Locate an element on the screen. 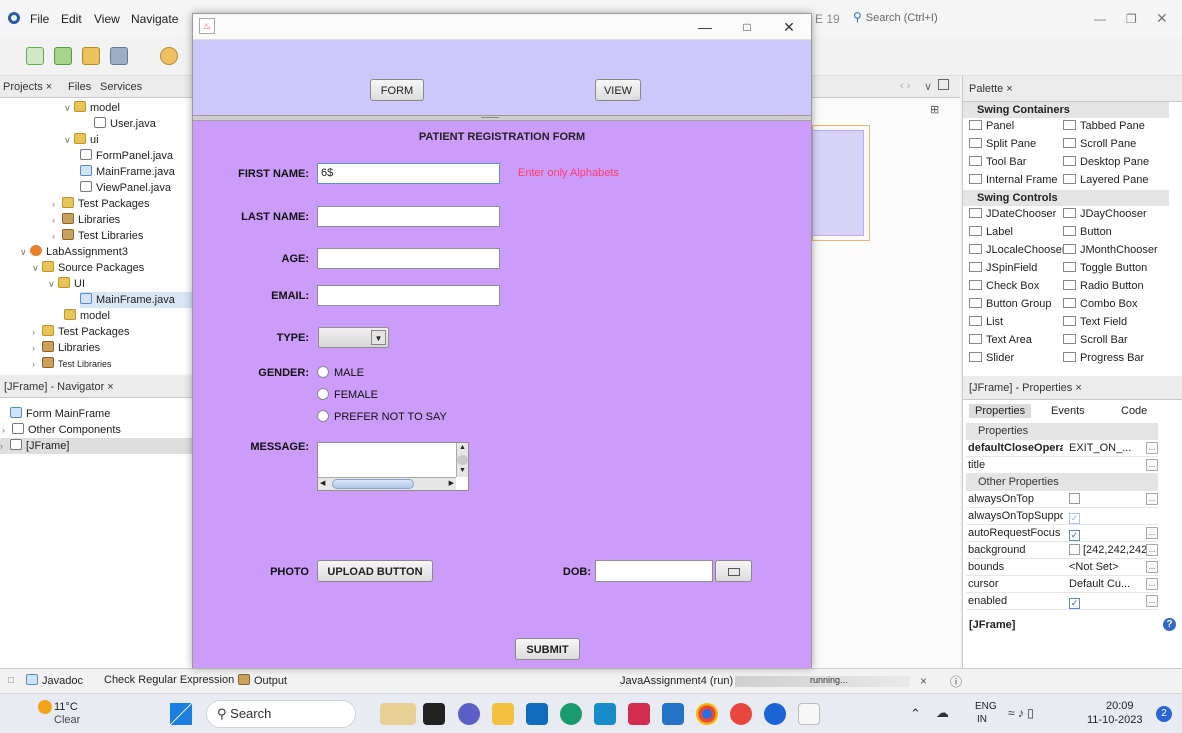 The image size is (1182, 733). notifications-icon: ⓘ is located at coordinates (956, 681).